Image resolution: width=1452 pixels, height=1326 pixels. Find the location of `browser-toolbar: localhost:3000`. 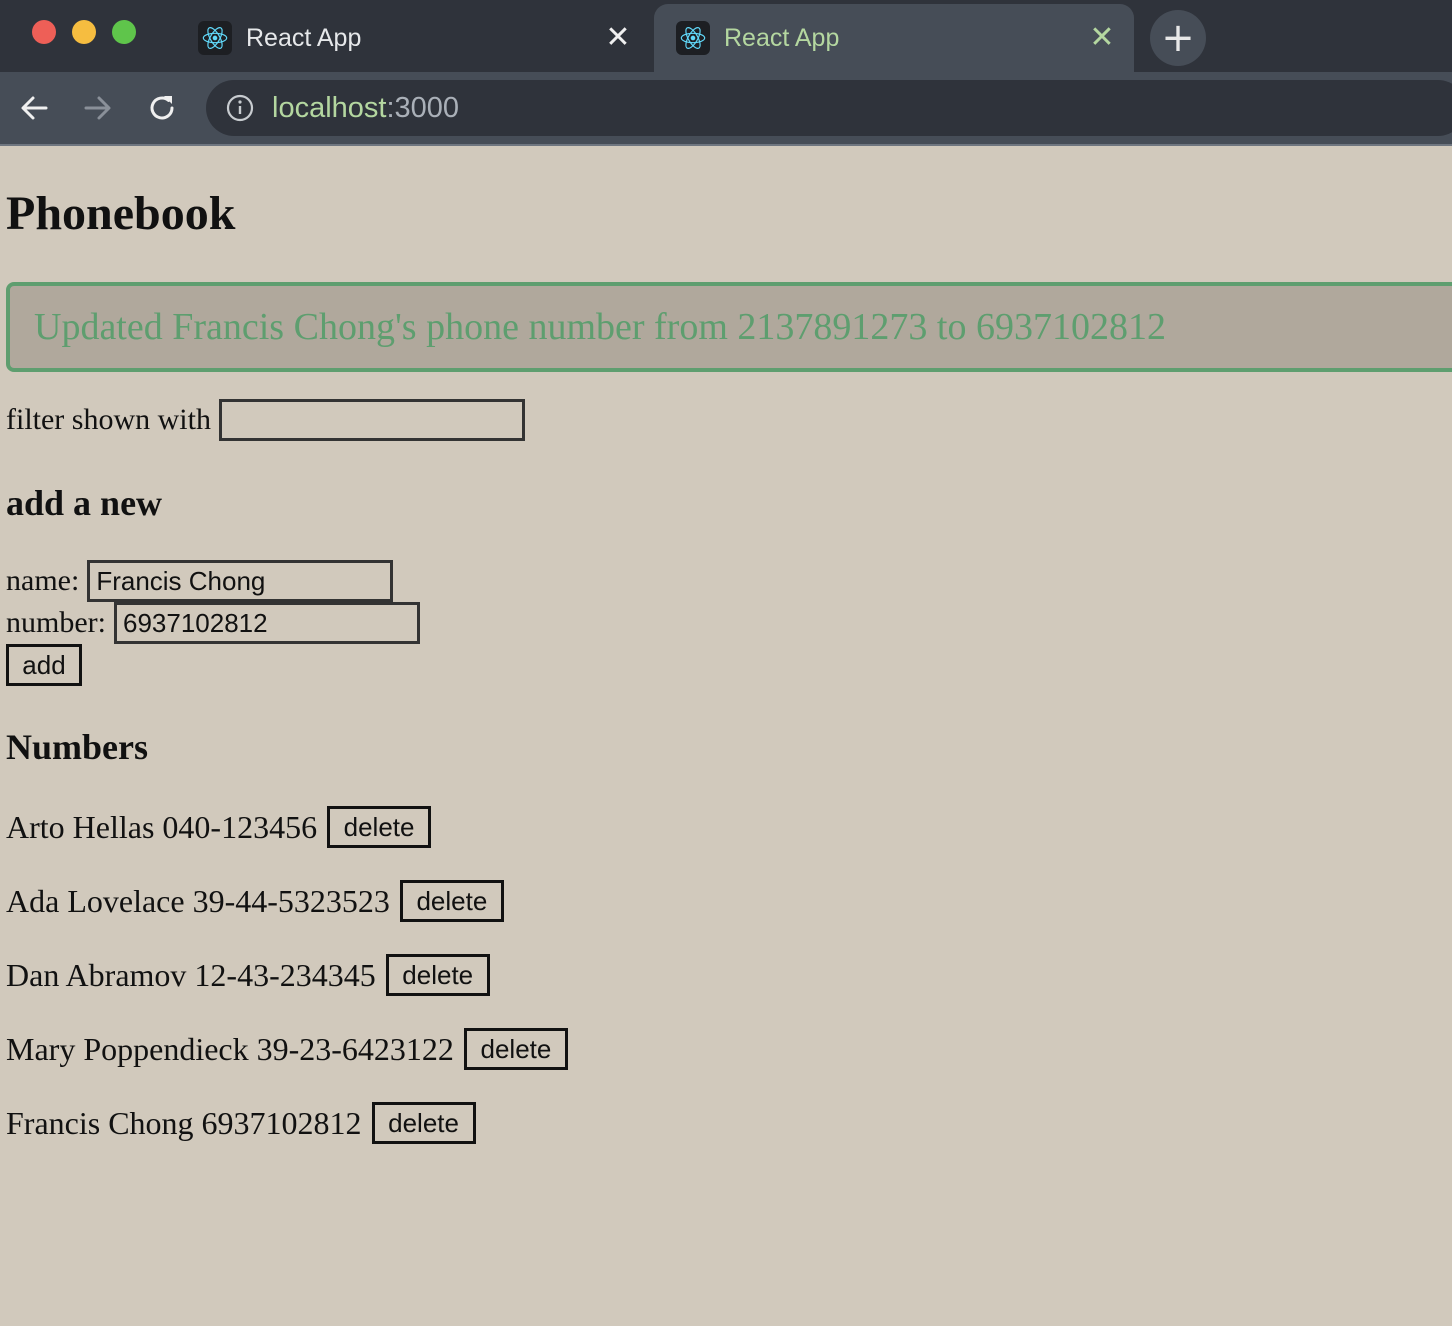

browser-toolbar: localhost:3000 is located at coordinates (726, 108).